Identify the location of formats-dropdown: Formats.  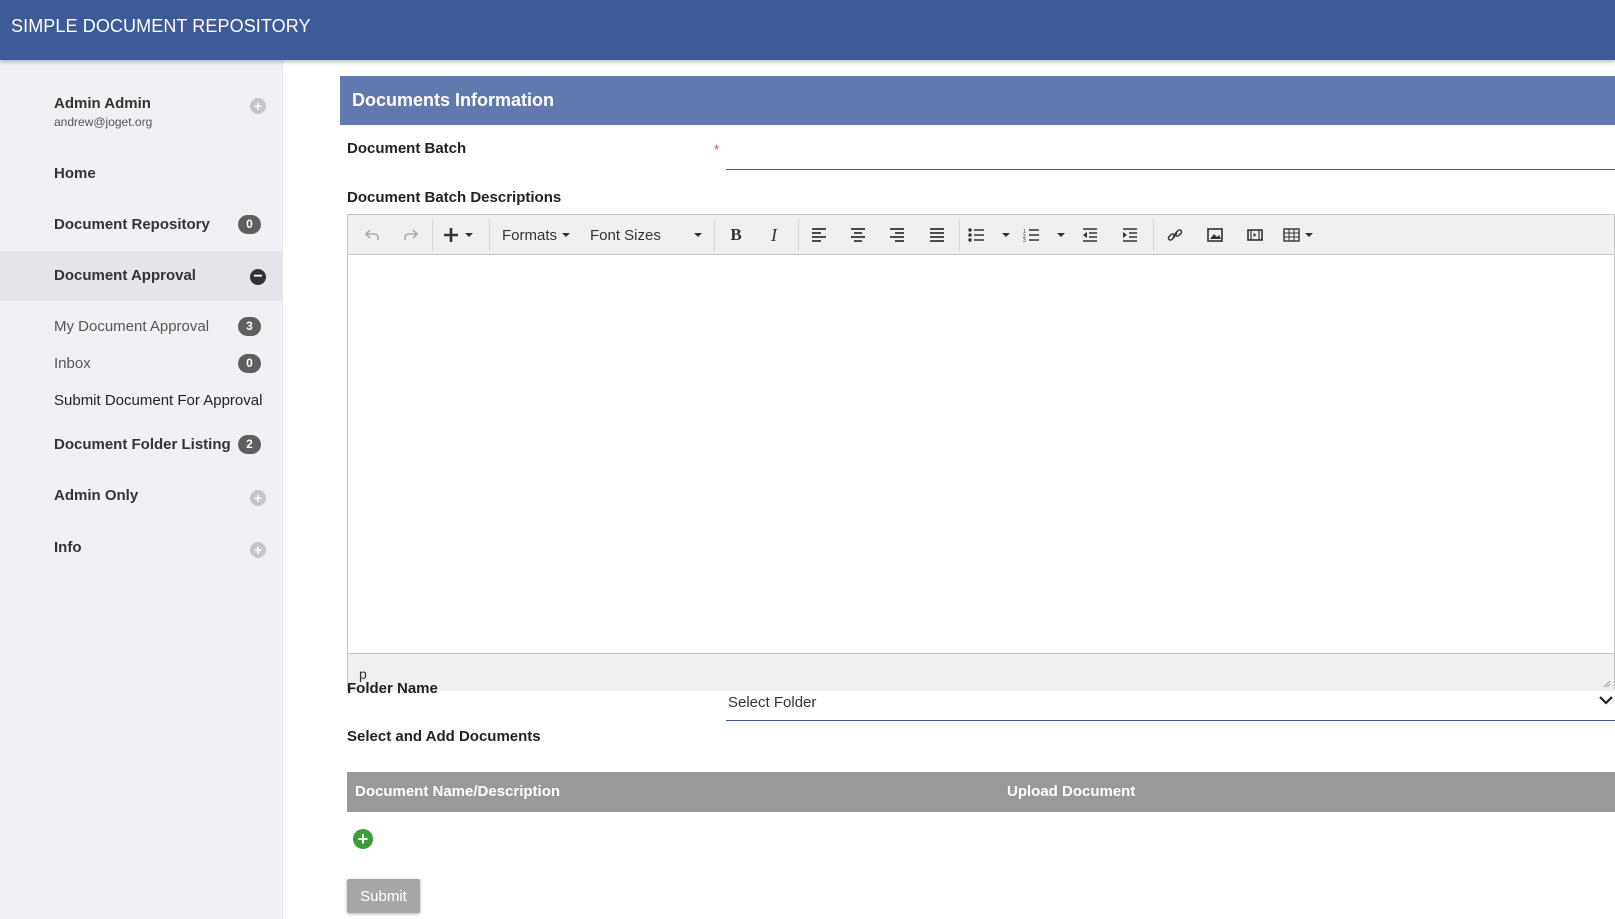
(537, 235).